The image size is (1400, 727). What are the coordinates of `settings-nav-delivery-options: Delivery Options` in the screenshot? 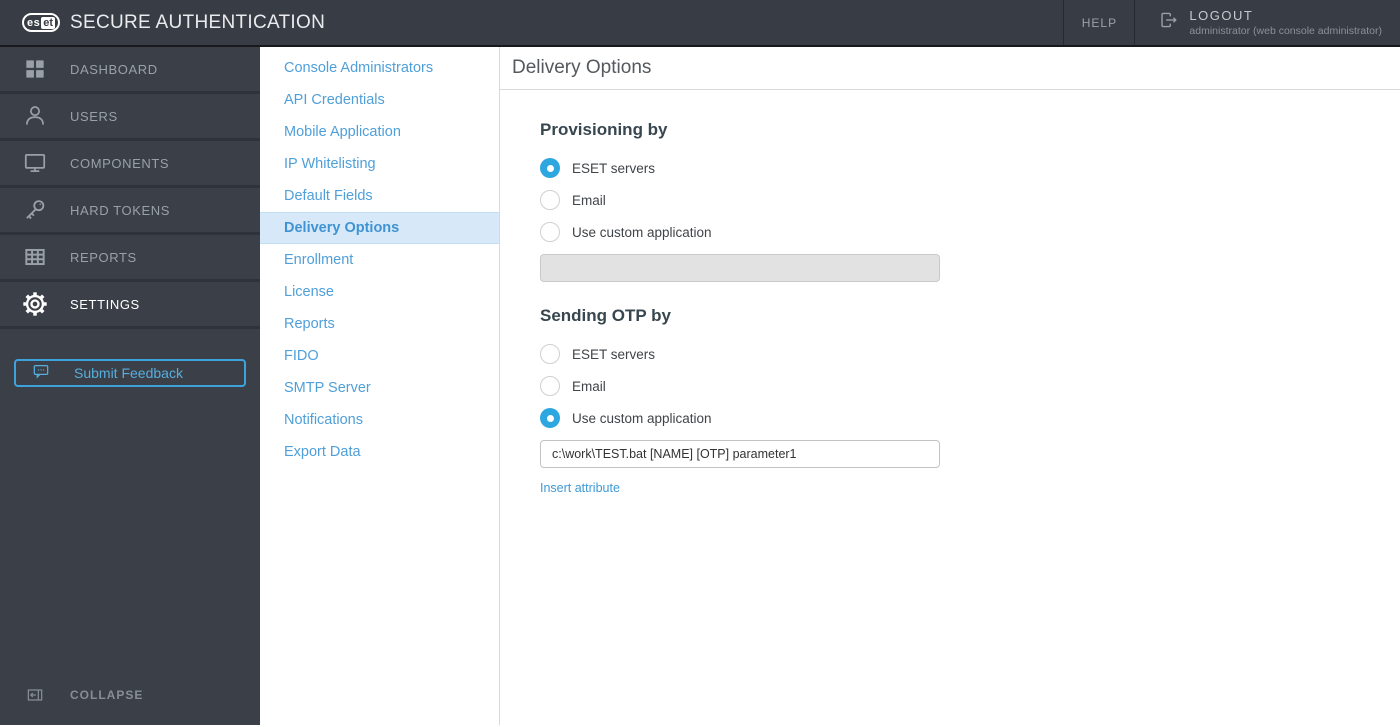 It's located at (379, 228).